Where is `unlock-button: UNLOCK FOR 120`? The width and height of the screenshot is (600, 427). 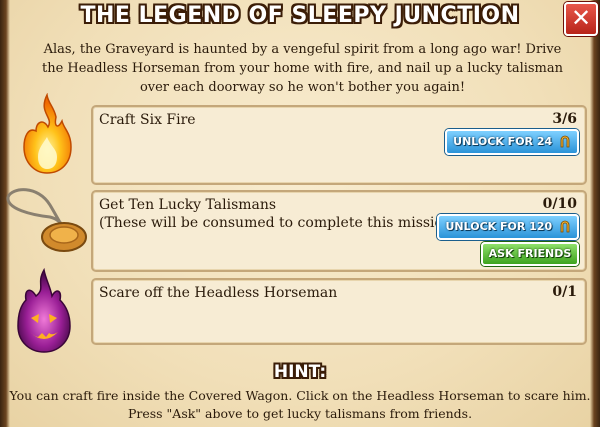 unlock-button: UNLOCK FOR 120 is located at coordinates (508, 227).